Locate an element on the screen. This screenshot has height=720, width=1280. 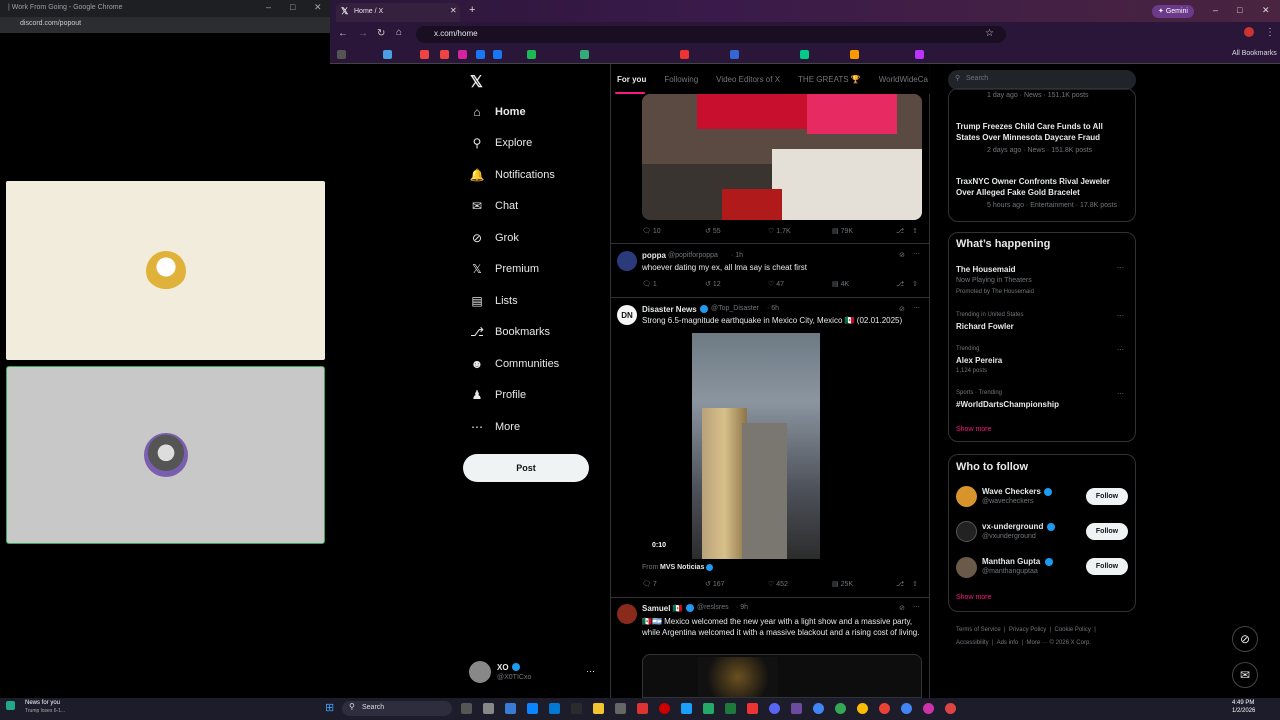
tweet-time: · 6h is located at coordinates (773, 308).